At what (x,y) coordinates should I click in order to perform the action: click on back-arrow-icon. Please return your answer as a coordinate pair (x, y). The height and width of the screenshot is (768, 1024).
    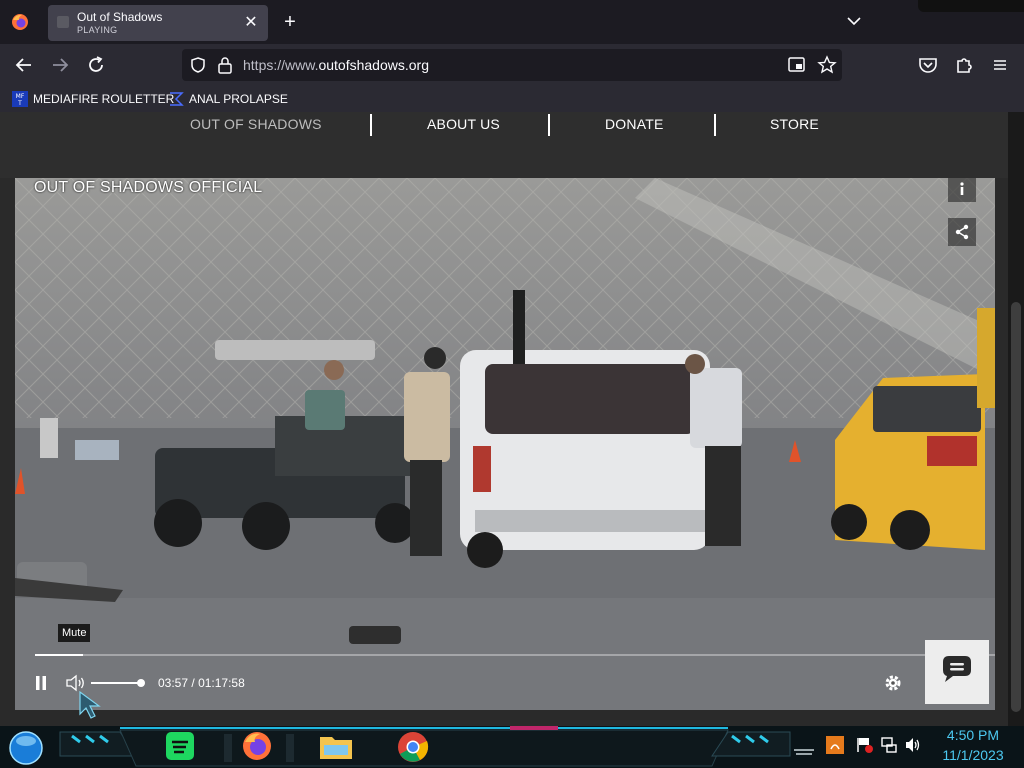
    Looking at the image, I should click on (24, 65).